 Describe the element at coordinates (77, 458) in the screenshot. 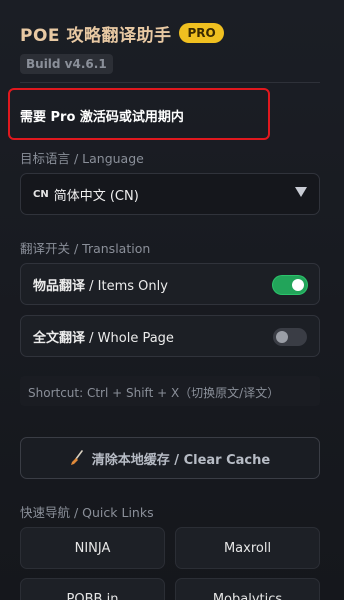

I see `broom-icon` at that location.